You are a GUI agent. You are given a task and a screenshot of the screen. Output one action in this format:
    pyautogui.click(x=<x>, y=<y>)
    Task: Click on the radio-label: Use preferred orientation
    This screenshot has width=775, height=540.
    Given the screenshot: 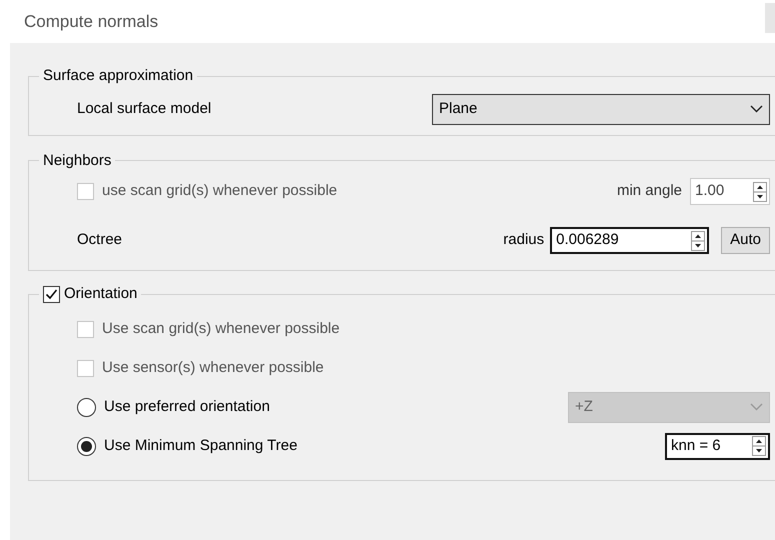 What is the action you would take?
    pyautogui.click(x=187, y=406)
    